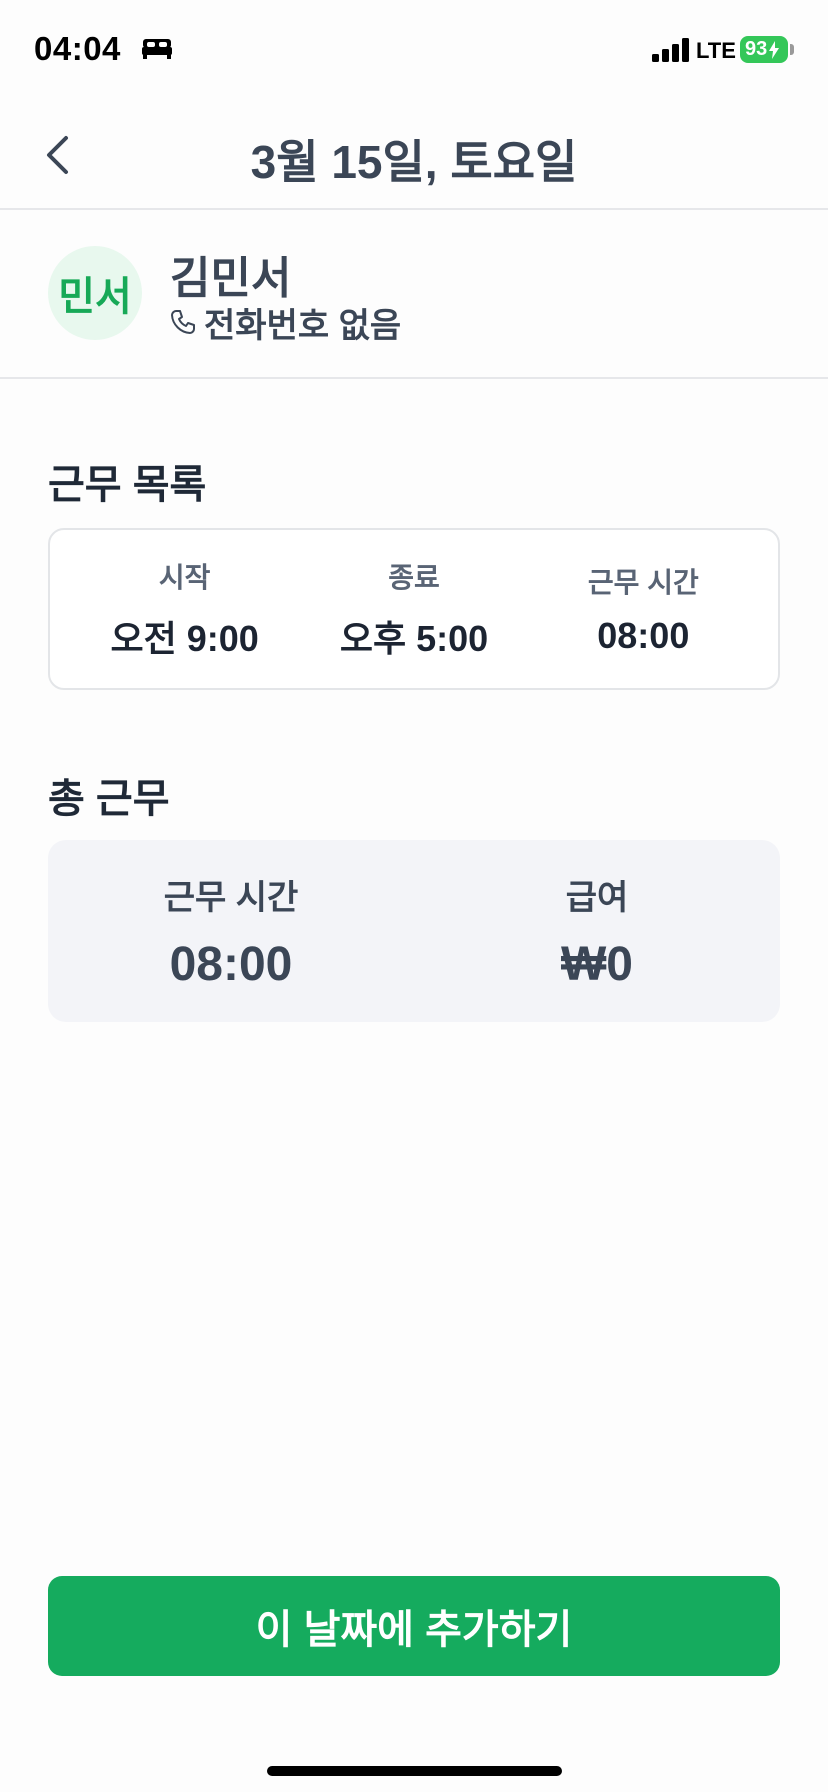  I want to click on shift-start-label: 시작, so click(184, 577).